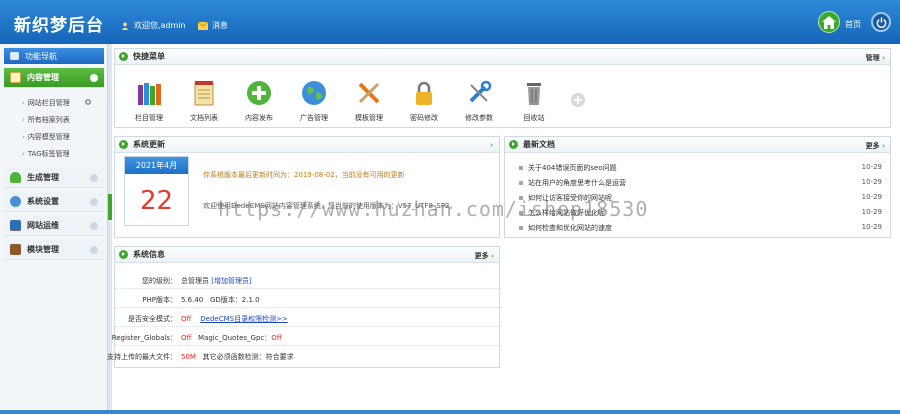 The height and width of the screenshot is (414, 900). I want to click on sidebar-sub-tags: TAG标签管理, so click(46, 154).